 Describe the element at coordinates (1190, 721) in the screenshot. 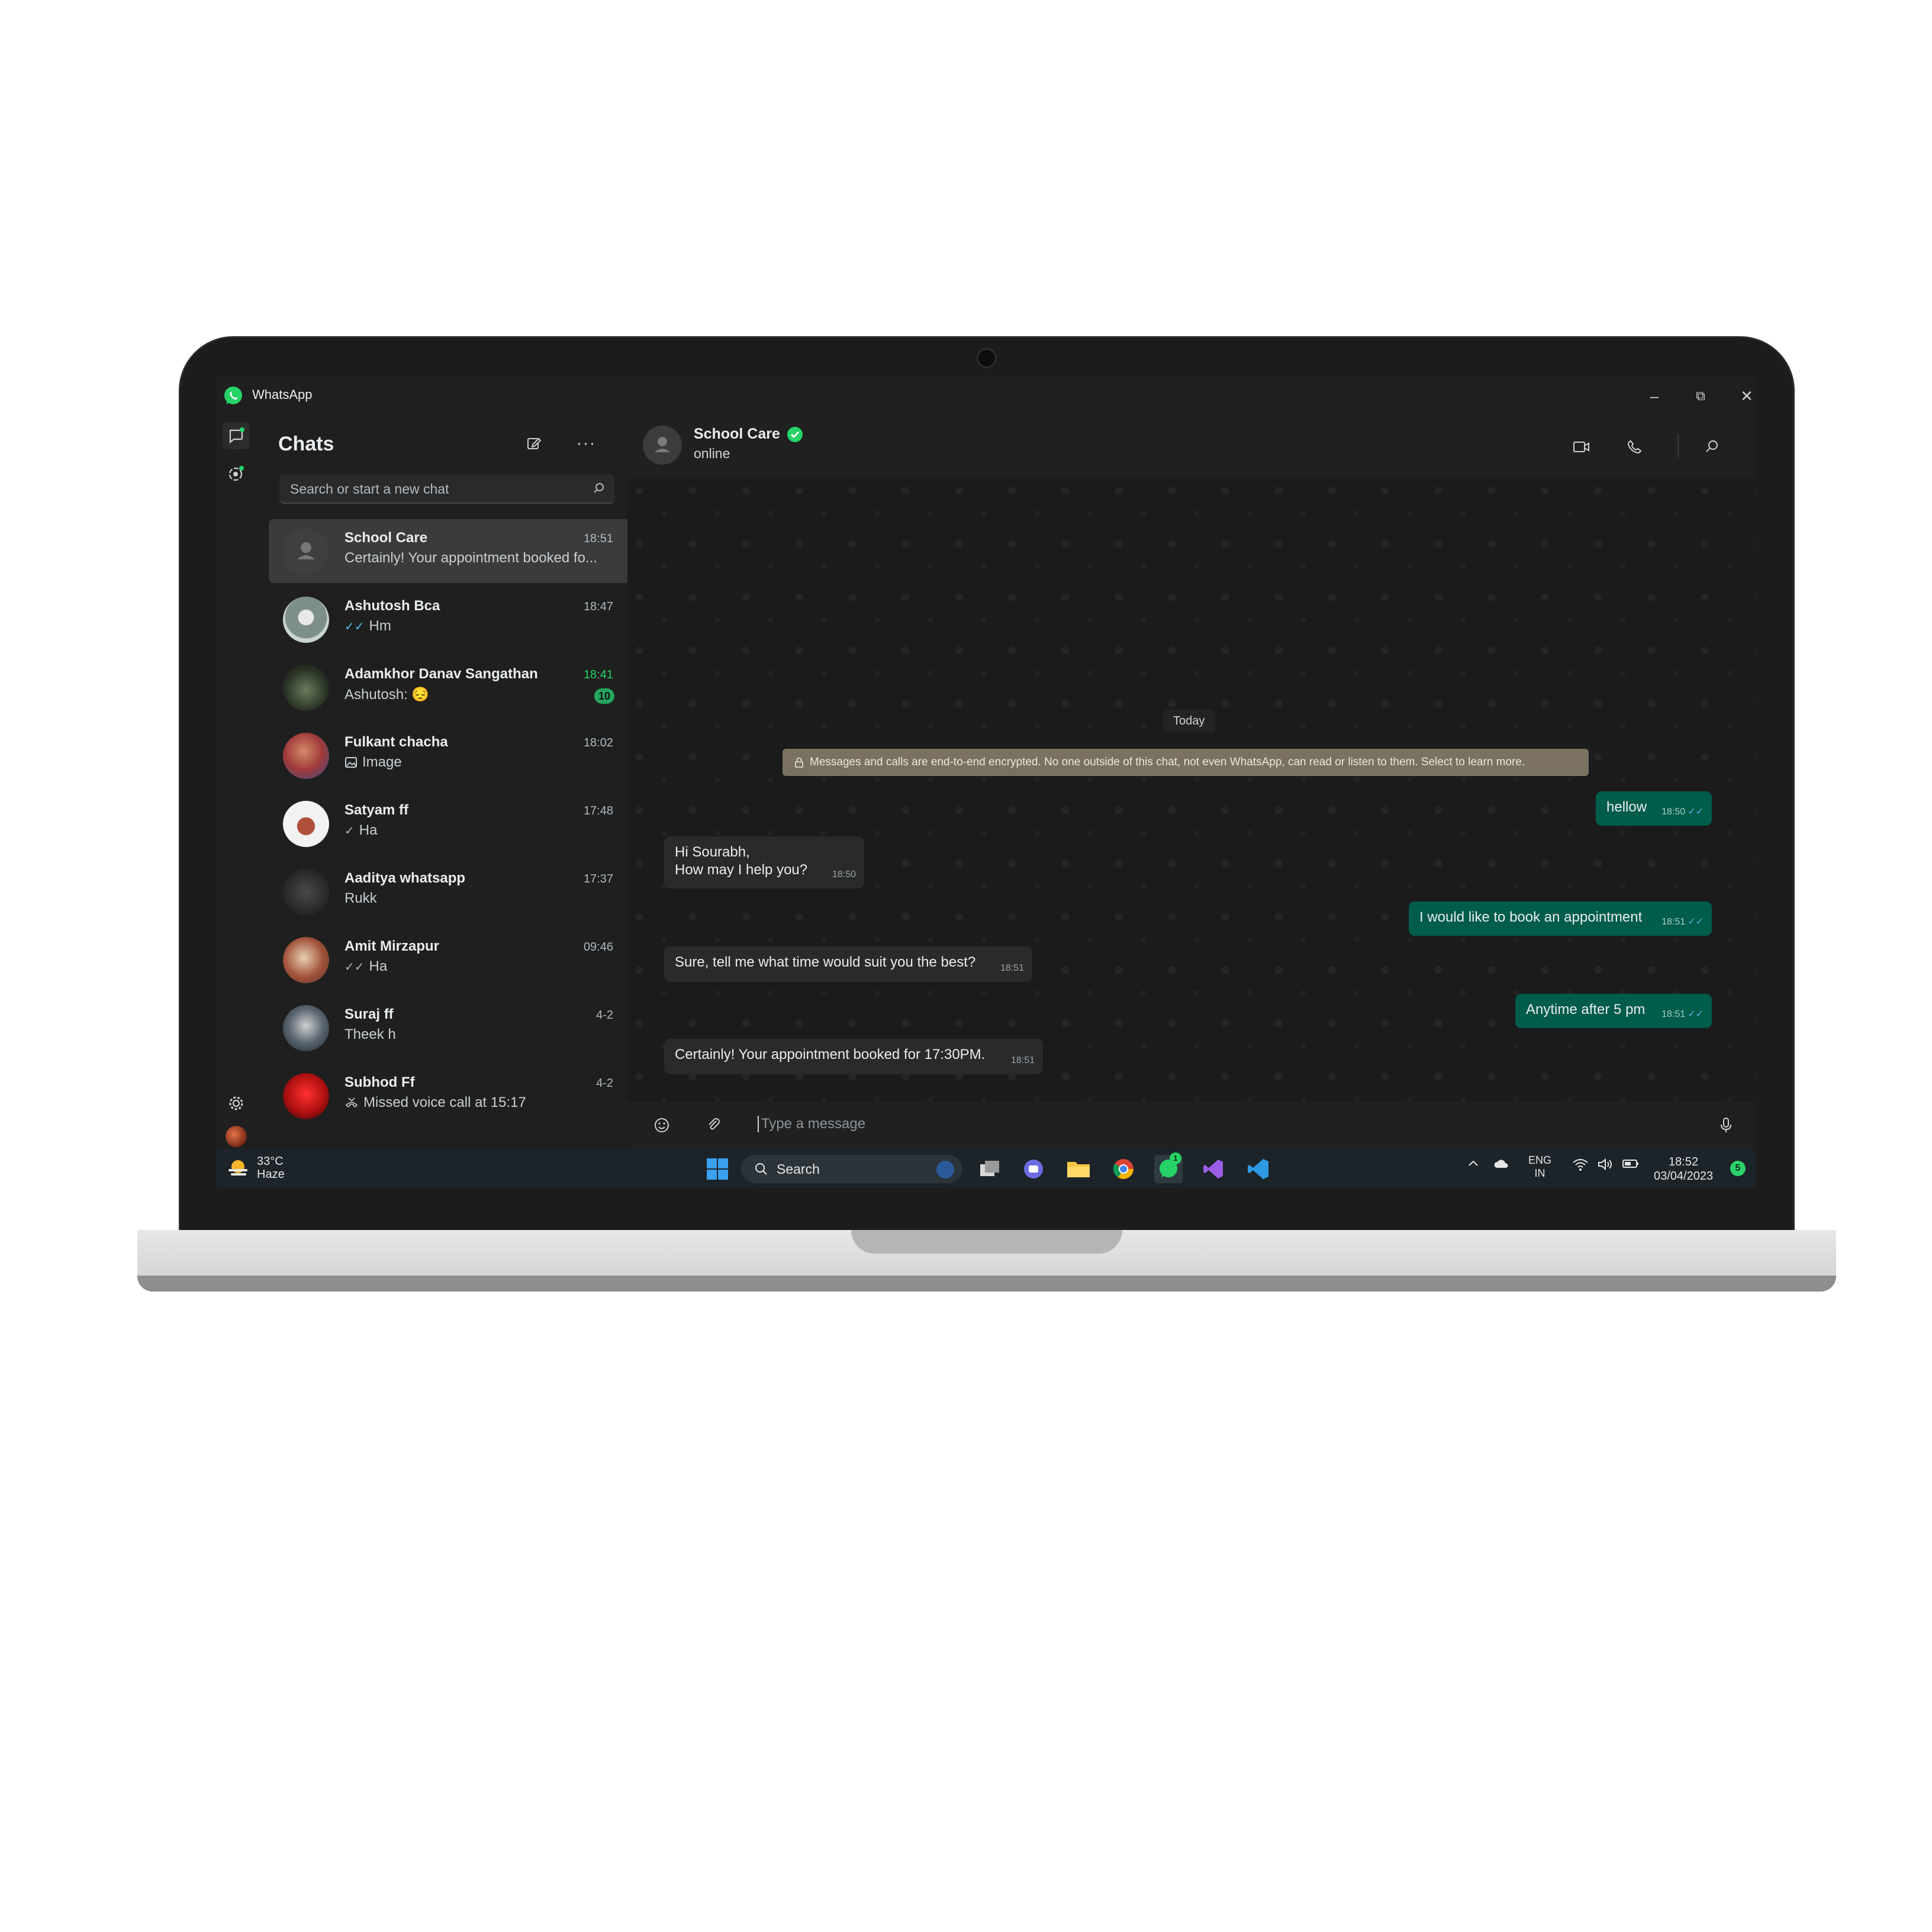

I see `date-divider: Today` at that location.